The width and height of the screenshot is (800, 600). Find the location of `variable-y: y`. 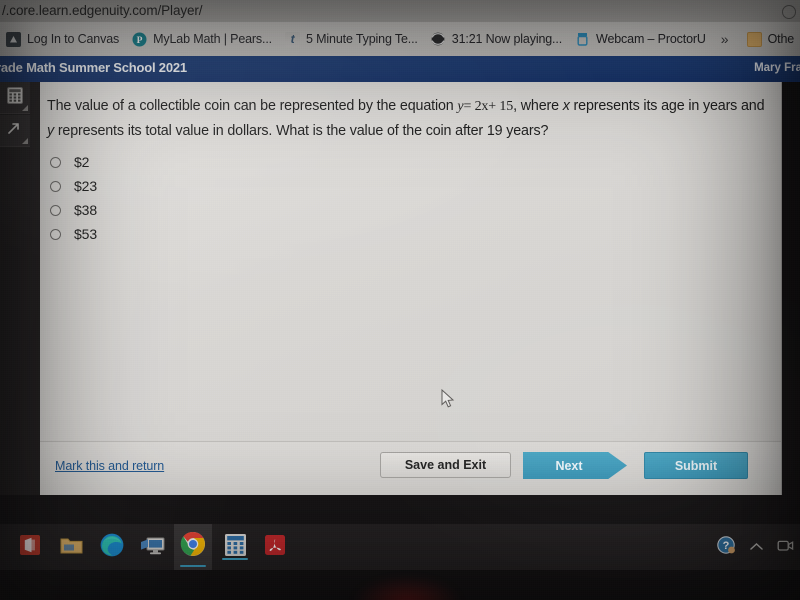

variable-y: y is located at coordinates (50, 131).